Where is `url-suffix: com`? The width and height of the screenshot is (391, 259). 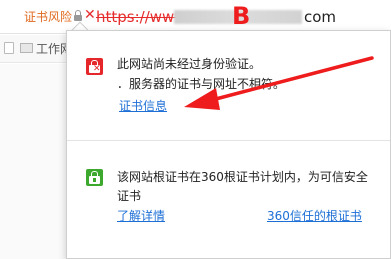
url-suffix: com is located at coordinates (320, 17).